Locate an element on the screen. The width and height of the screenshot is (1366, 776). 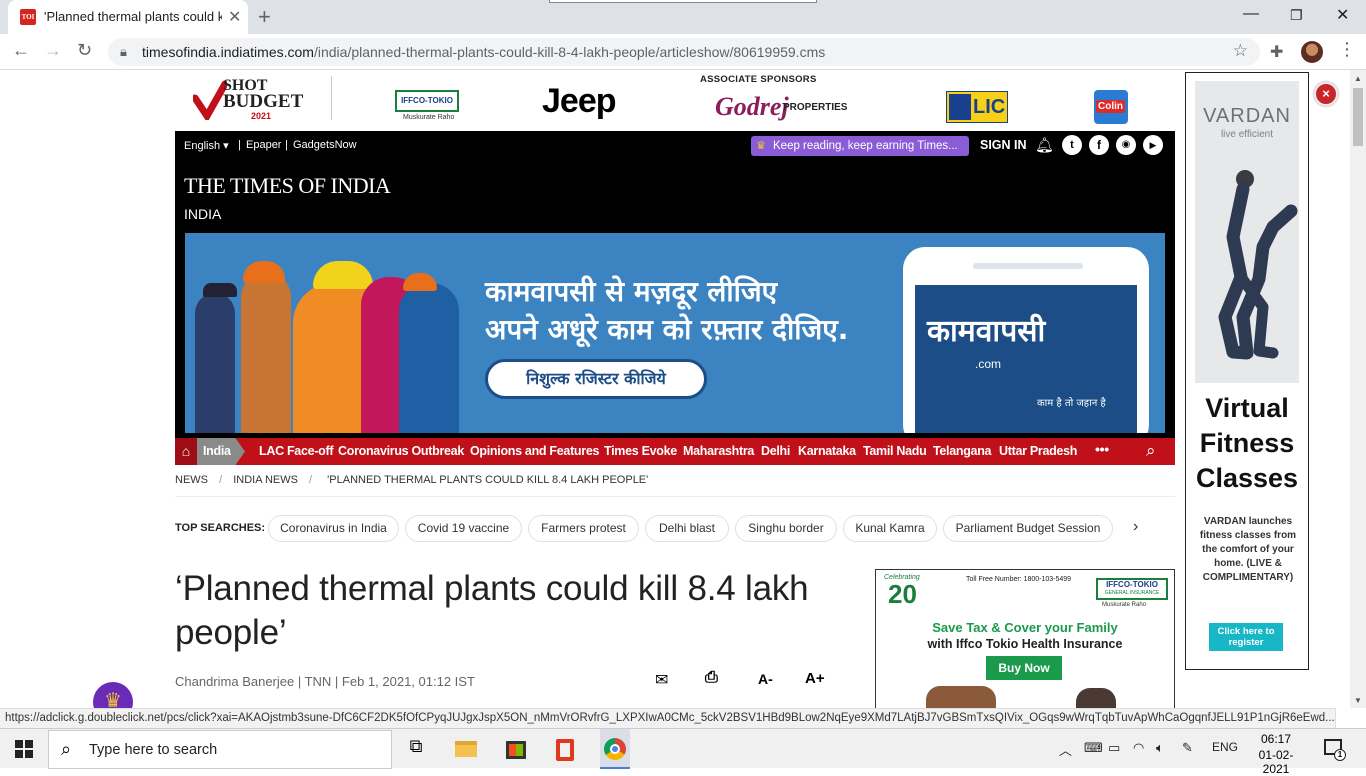
chevron-right-icon: › is located at coordinates (1135, 527).